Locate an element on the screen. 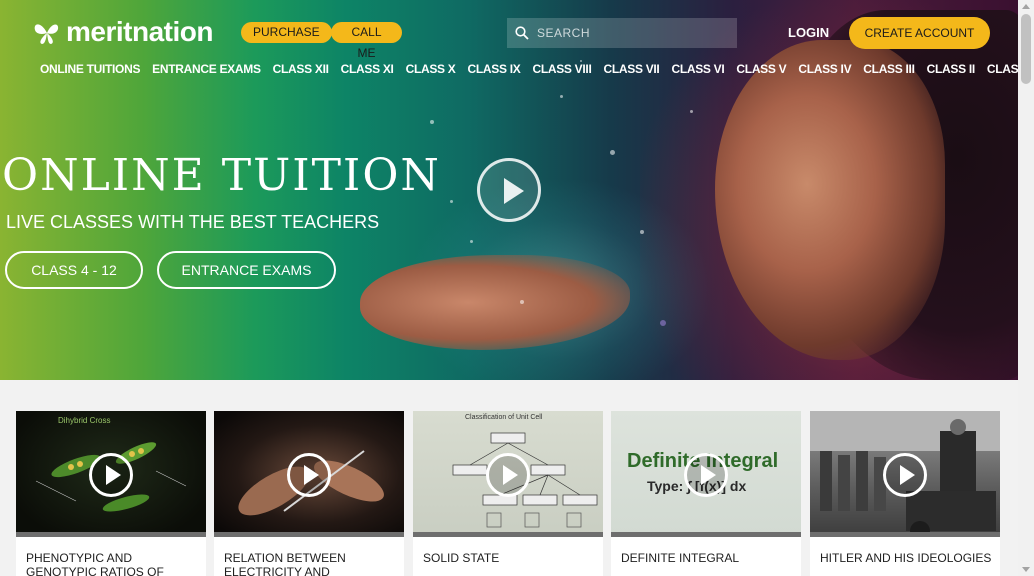 The width and height of the screenshot is (1034, 576). page-scrollbar is located at coordinates (1026, 288).